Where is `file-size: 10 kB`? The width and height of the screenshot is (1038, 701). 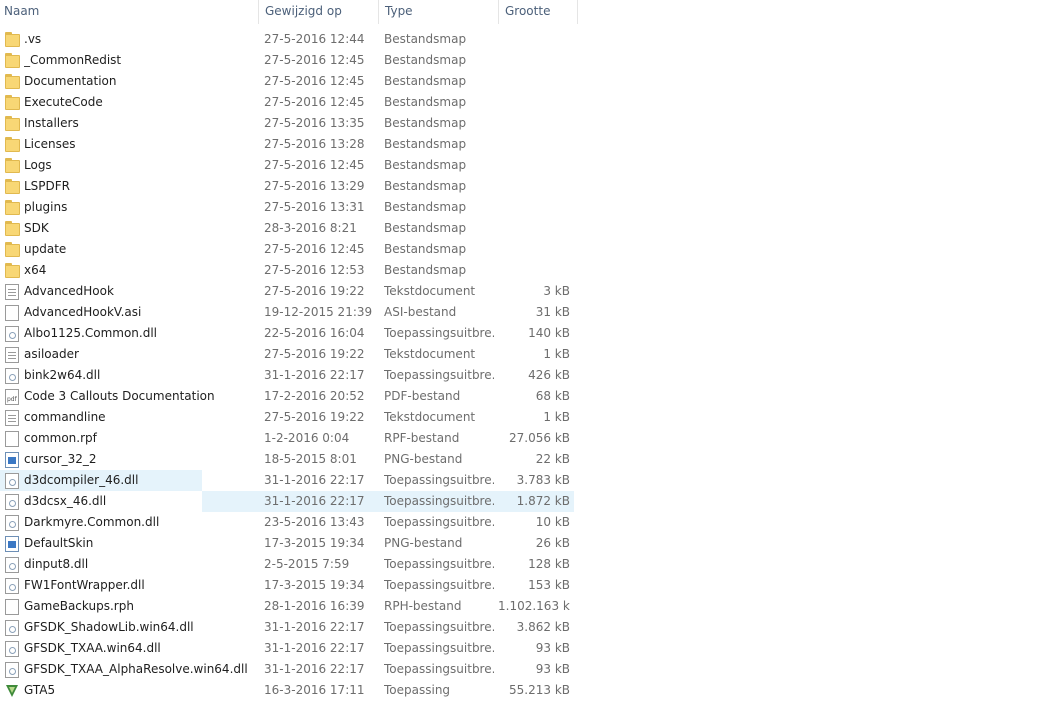
file-size: 10 kB is located at coordinates (552, 522).